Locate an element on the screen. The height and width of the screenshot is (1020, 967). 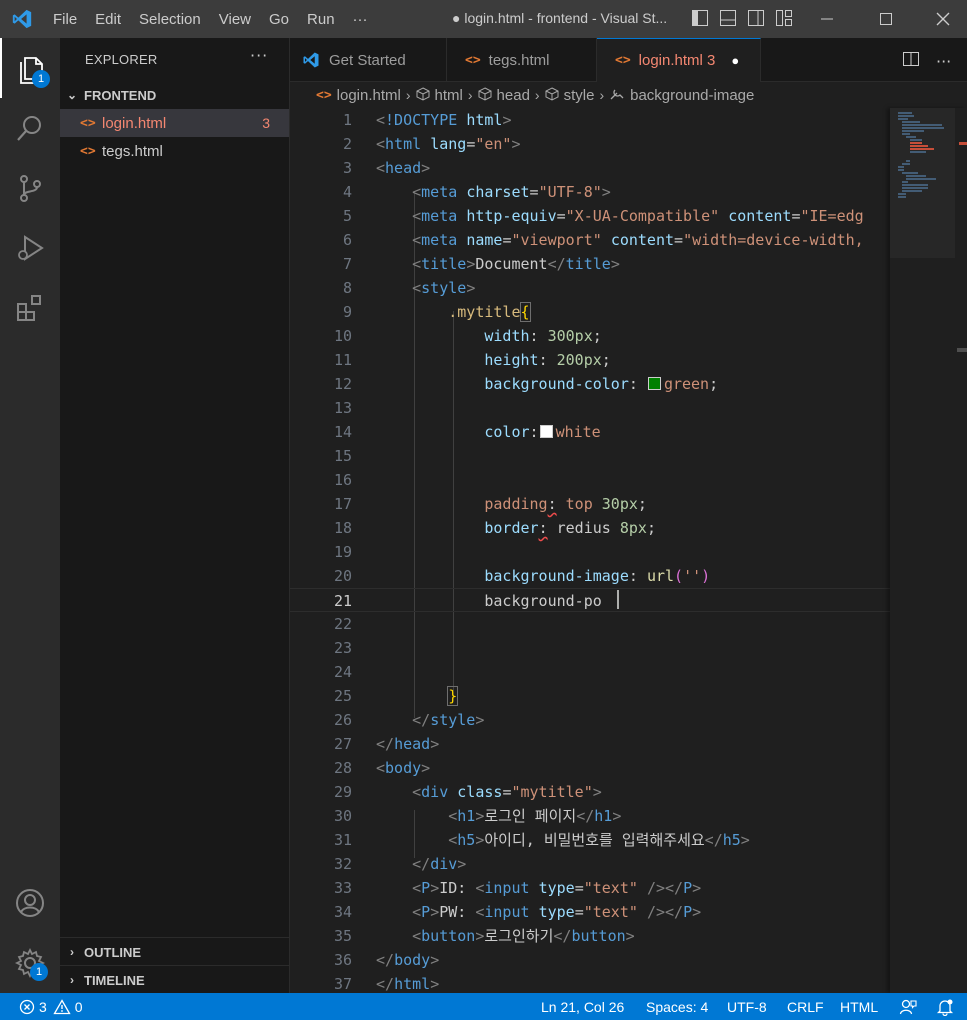
breadcrumb-label: html is located at coordinates (448, 95).